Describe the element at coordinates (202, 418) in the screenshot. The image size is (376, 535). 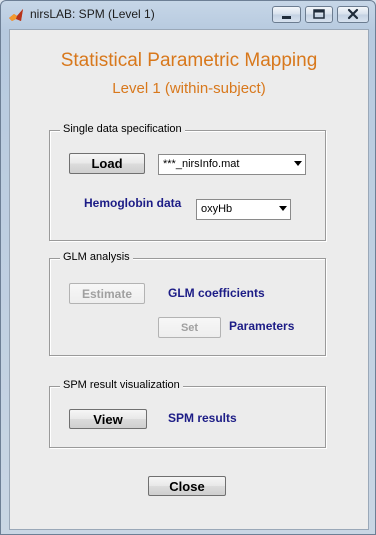
I see `spm-results-label: SPM results` at that location.